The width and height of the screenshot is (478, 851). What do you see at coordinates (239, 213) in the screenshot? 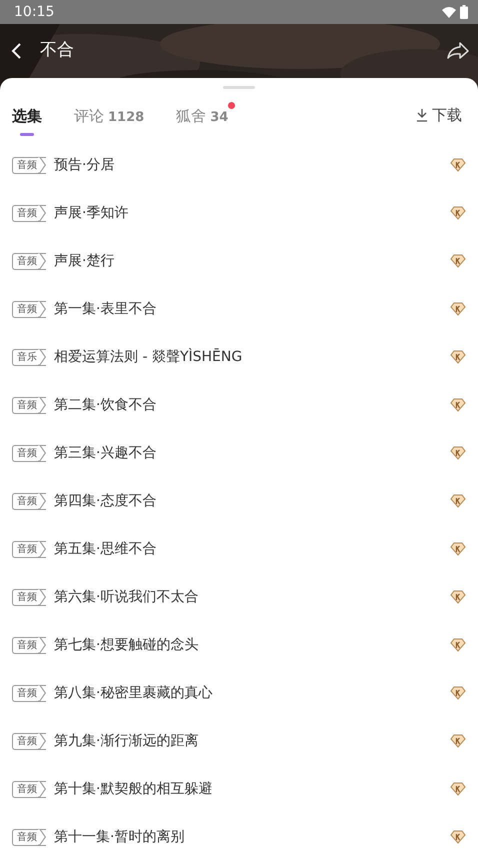
I see `episode-item: 音频 声展·季知许` at bounding box center [239, 213].